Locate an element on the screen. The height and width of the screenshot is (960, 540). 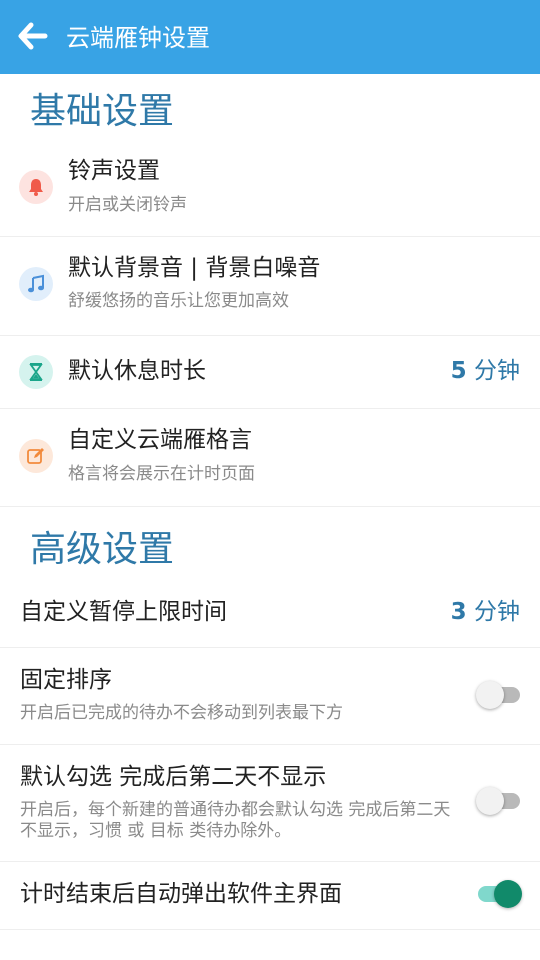
bell-icon is located at coordinates (36, 187).